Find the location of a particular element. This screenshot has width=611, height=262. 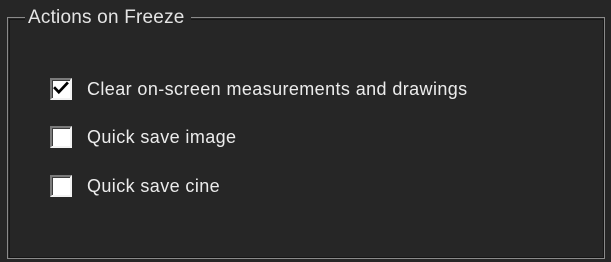

clear-measurements-checkbox is located at coordinates (61, 89).